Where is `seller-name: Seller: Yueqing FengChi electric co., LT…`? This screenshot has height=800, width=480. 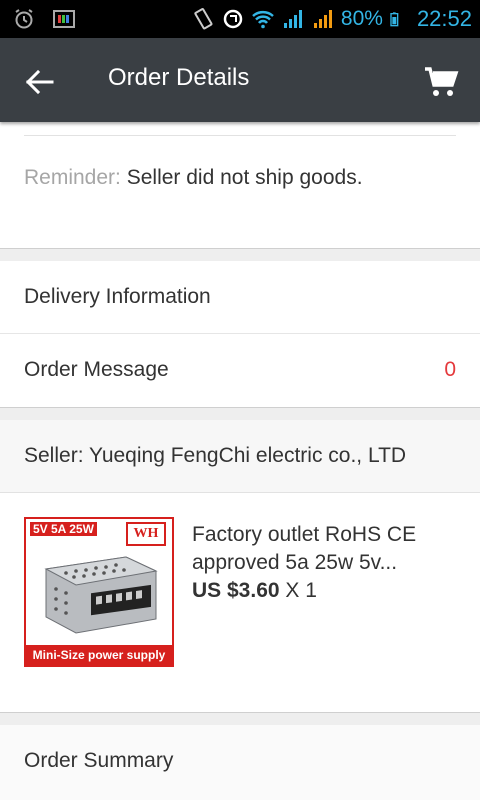 seller-name: Seller: Yueqing FengChi electric co., LT… is located at coordinates (215, 455).